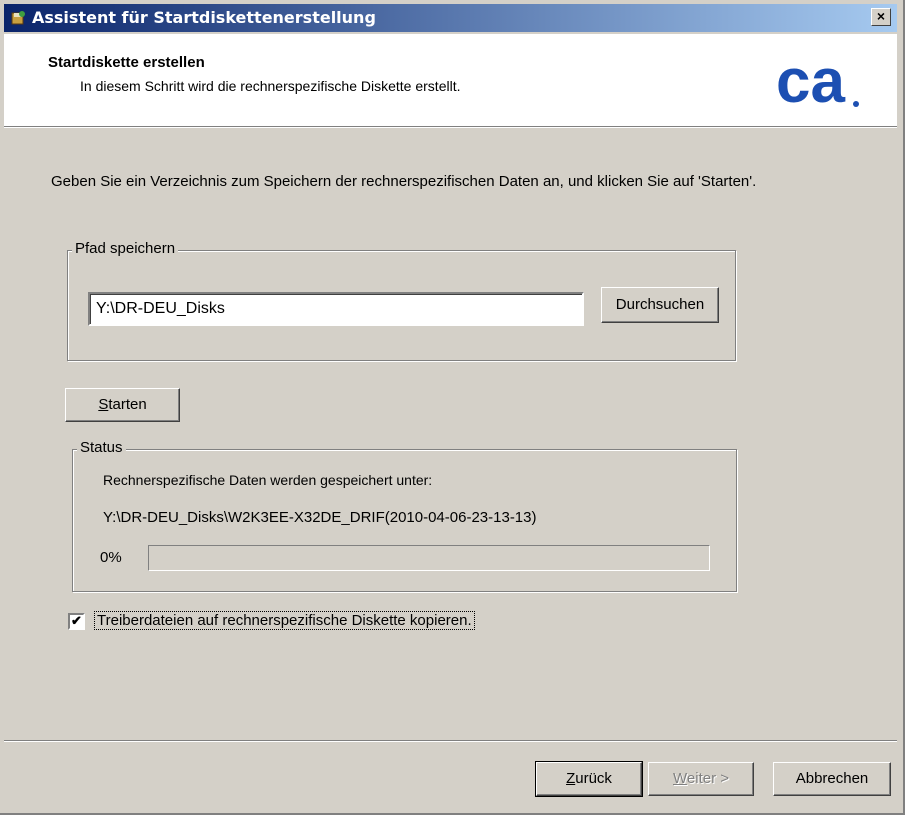 The height and width of the screenshot is (815, 905). I want to click on step-title: Startdiskette erstellen, so click(126, 62).